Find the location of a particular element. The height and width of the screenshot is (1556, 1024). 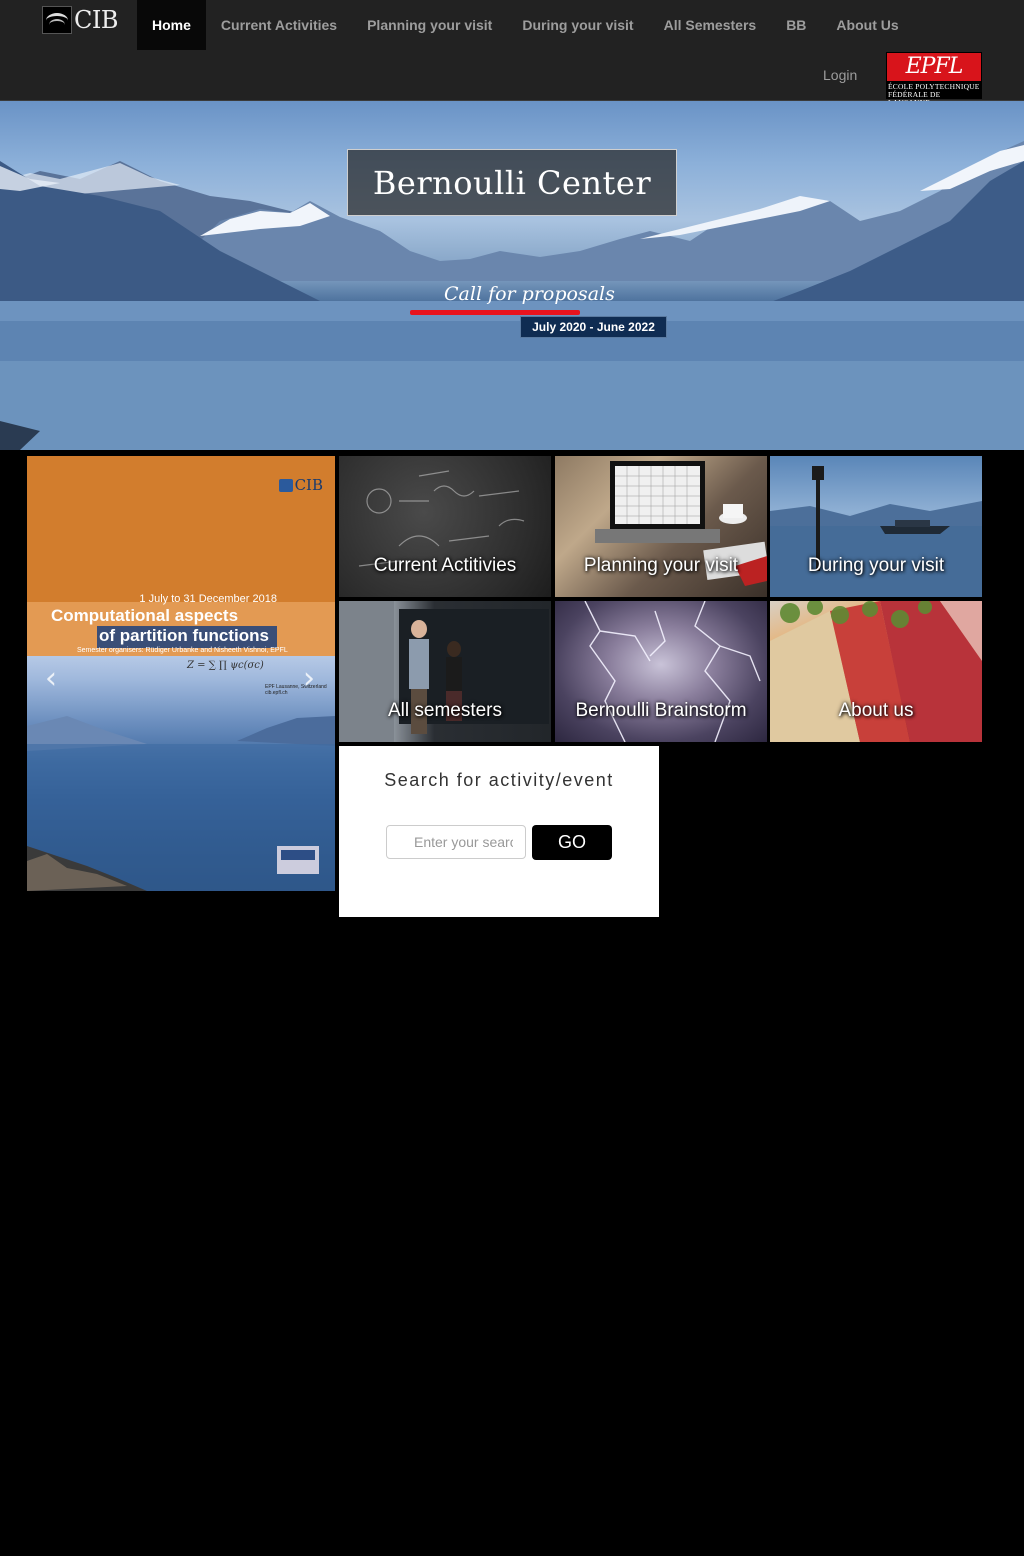

brand-text: CIB is located at coordinates (96, 20).